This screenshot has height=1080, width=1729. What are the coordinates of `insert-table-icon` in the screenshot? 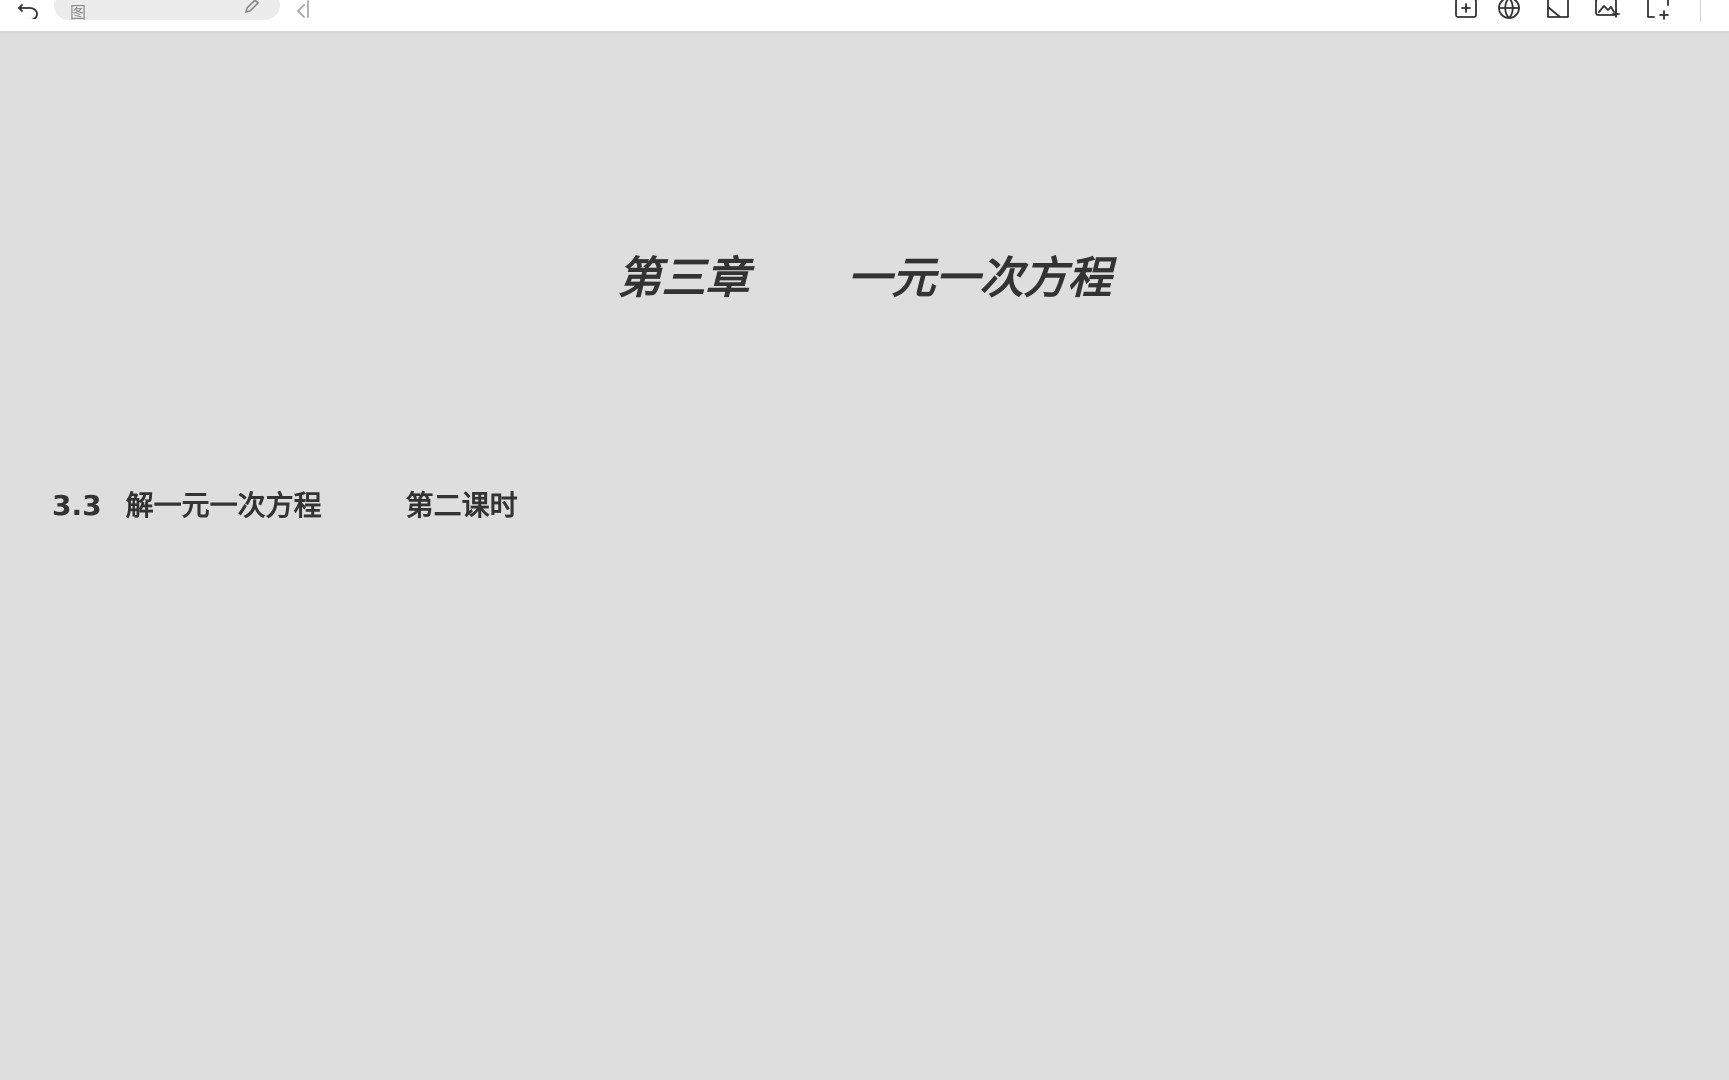 It's located at (1466, 11).